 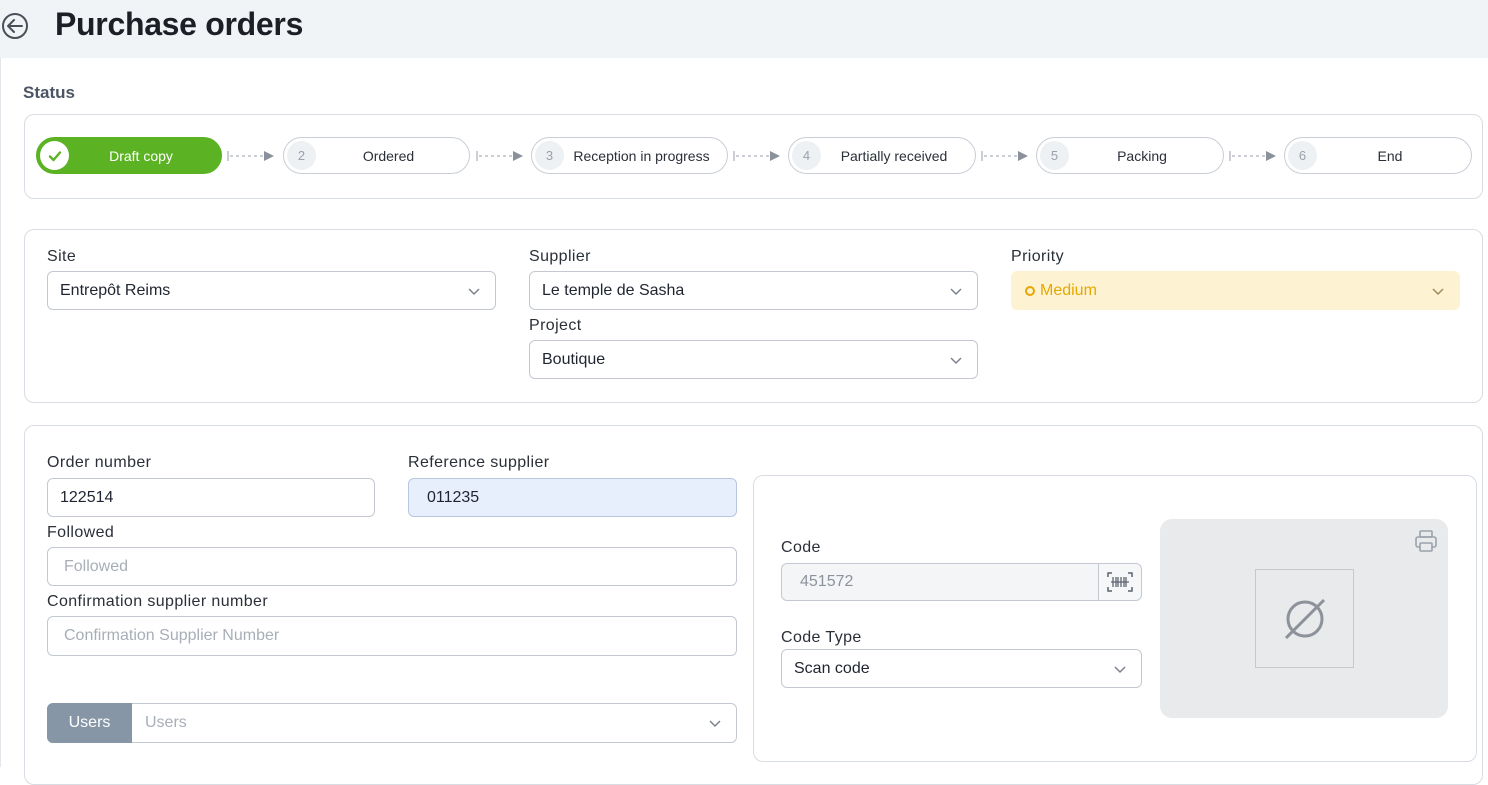 What do you see at coordinates (1235, 290) in the screenshot?
I see `priority-select: Medium` at bounding box center [1235, 290].